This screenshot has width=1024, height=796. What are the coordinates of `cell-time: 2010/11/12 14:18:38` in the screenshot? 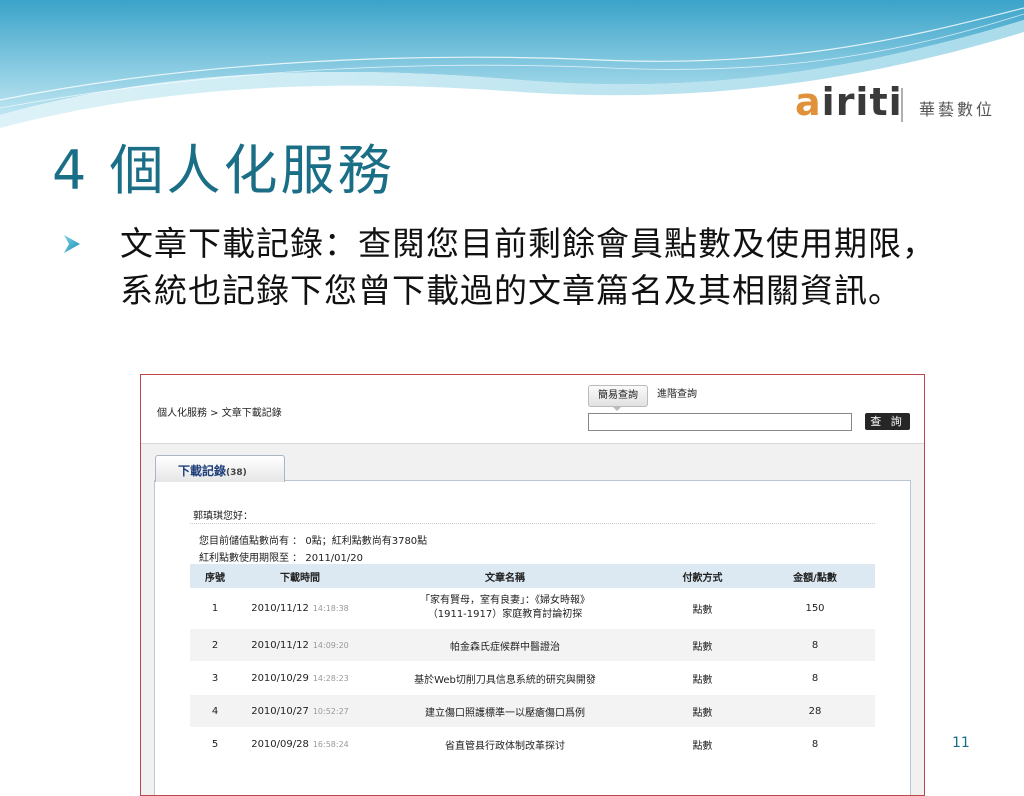 It's located at (300, 608).